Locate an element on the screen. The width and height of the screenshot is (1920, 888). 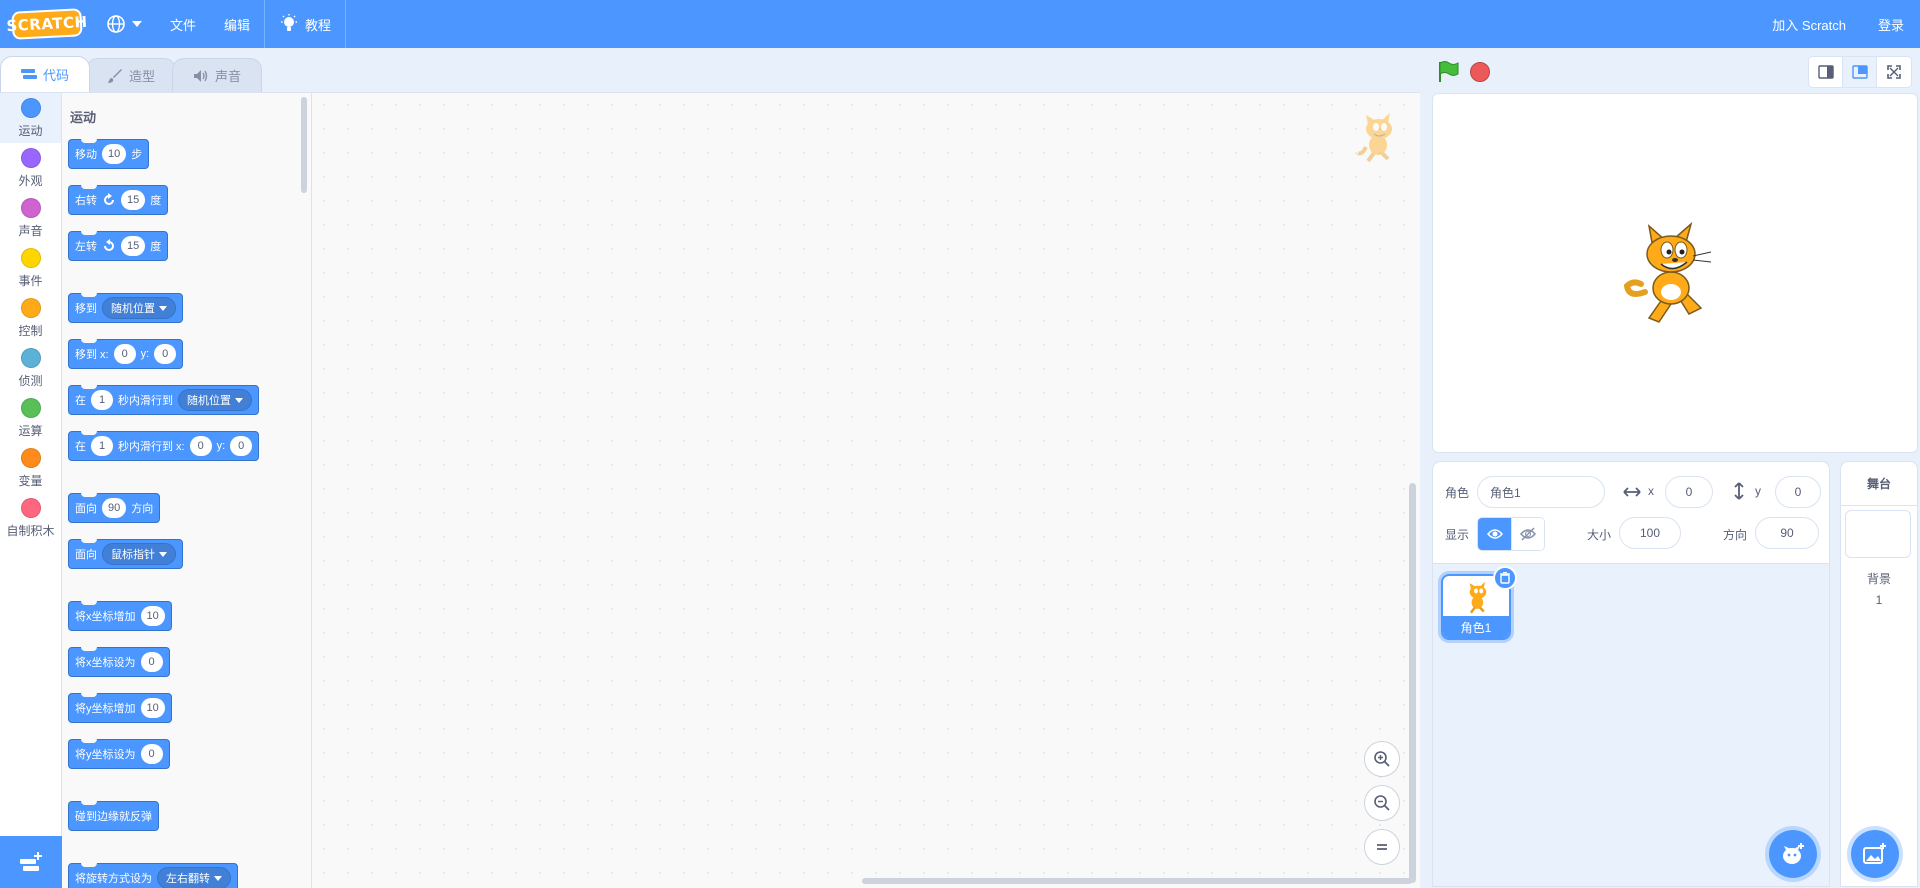
block-set-y: 将y坐标设为 0 is located at coordinates (119, 754).